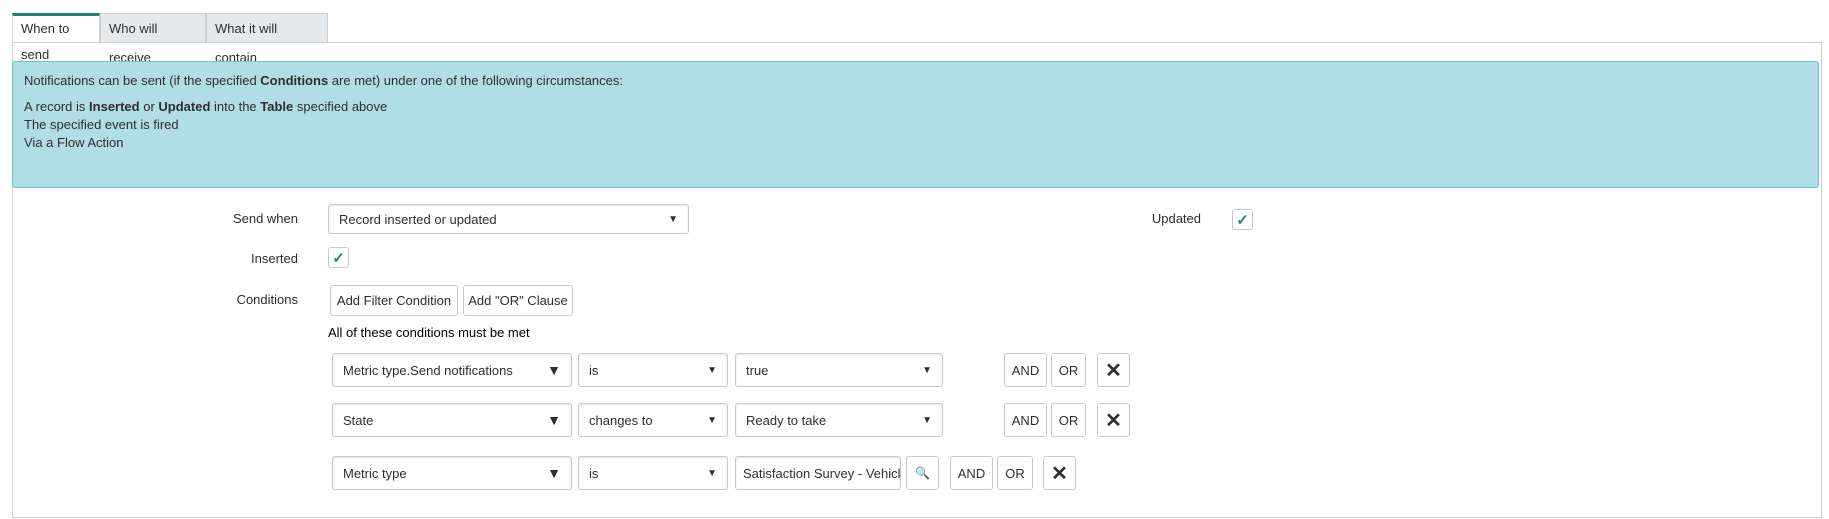 This screenshot has width=1829, height=519. What do you see at coordinates (267, 299) in the screenshot?
I see `conditions-label: Conditions` at bounding box center [267, 299].